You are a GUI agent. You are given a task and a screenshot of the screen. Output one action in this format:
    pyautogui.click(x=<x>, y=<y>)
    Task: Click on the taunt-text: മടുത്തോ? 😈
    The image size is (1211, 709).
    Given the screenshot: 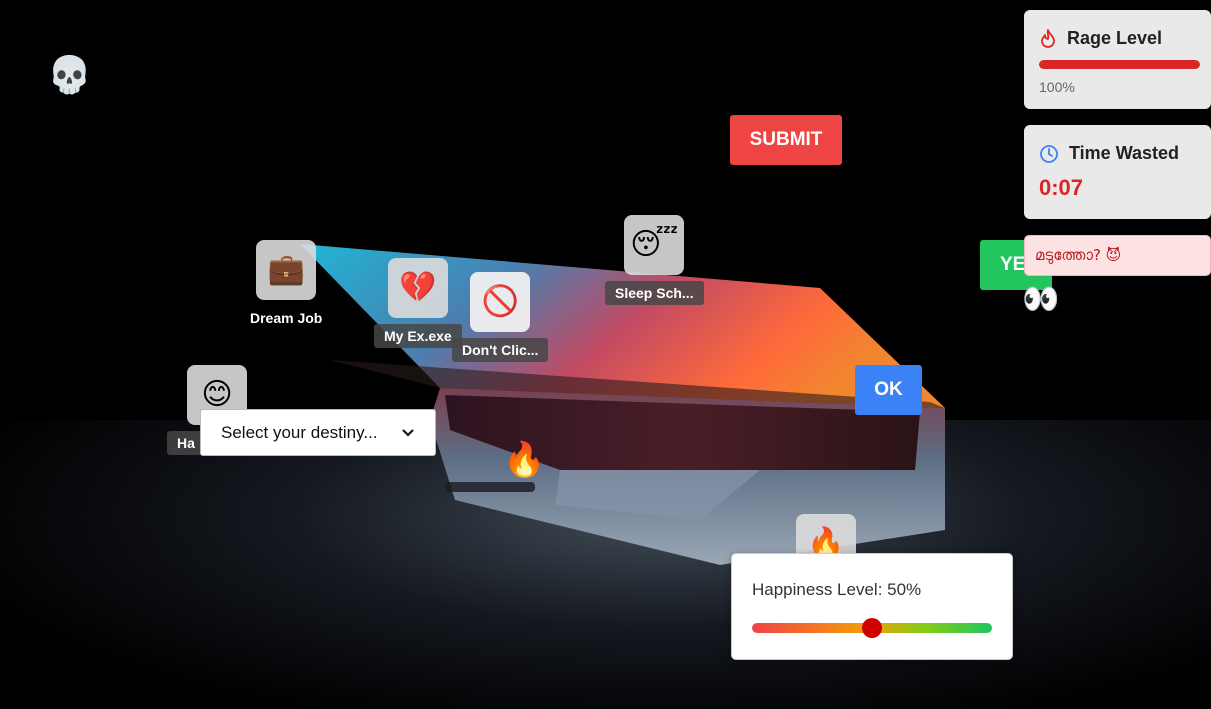 What is the action you would take?
    pyautogui.click(x=1078, y=255)
    